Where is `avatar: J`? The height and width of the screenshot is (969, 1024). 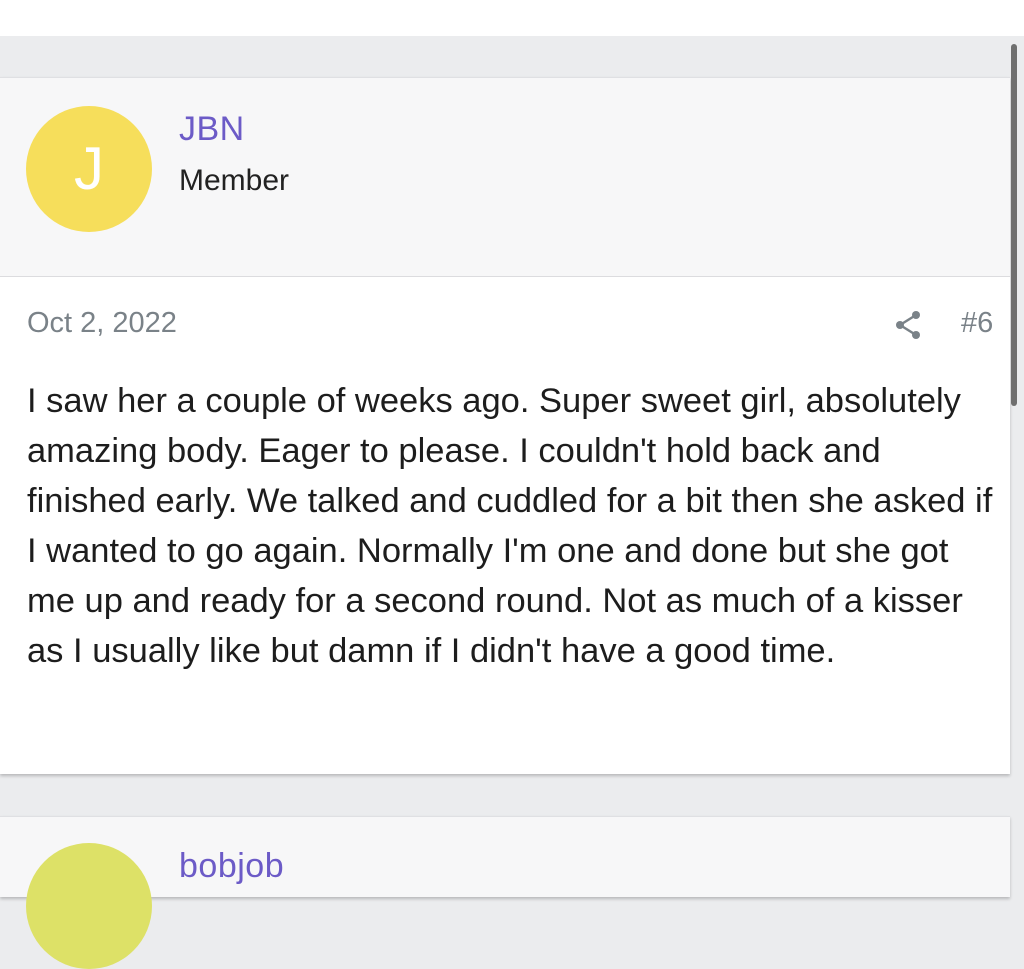 avatar: J is located at coordinates (89, 169).